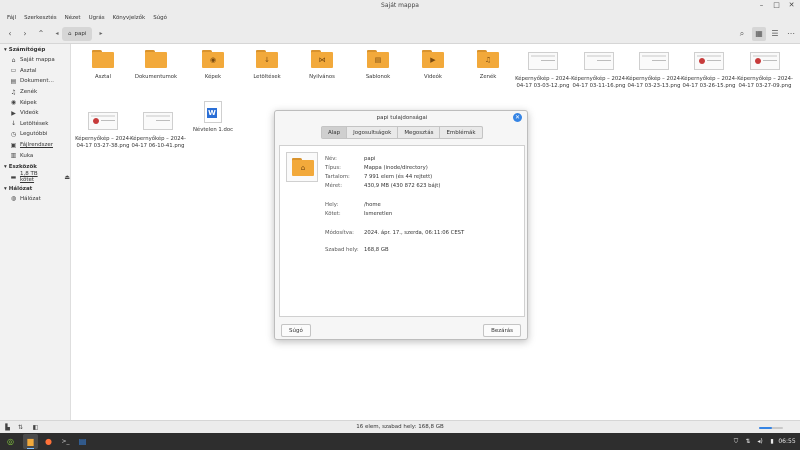 The height and width of the screenshot is (450, 800). I want to click on music-icon: ♫, so click(13, 92).